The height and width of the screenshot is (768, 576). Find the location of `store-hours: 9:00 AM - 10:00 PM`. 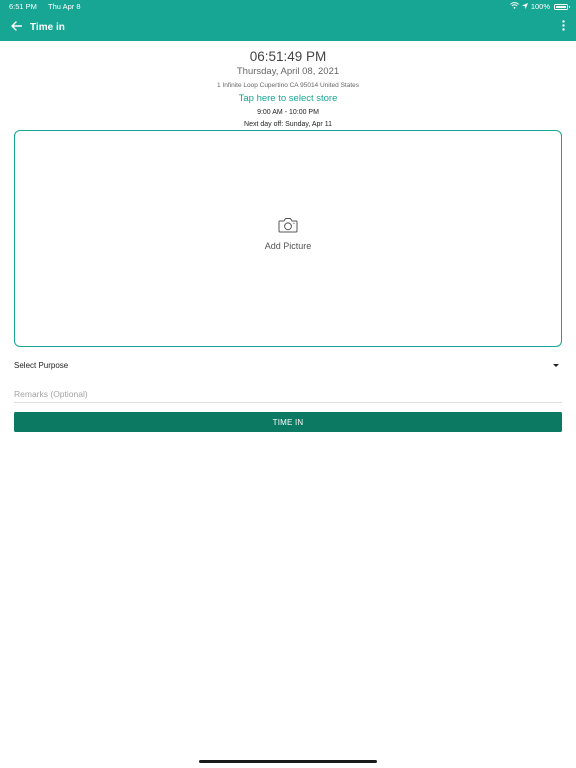

store-hours: 9:00 AM - 10:00 PM is located at coordinates (288, 112).